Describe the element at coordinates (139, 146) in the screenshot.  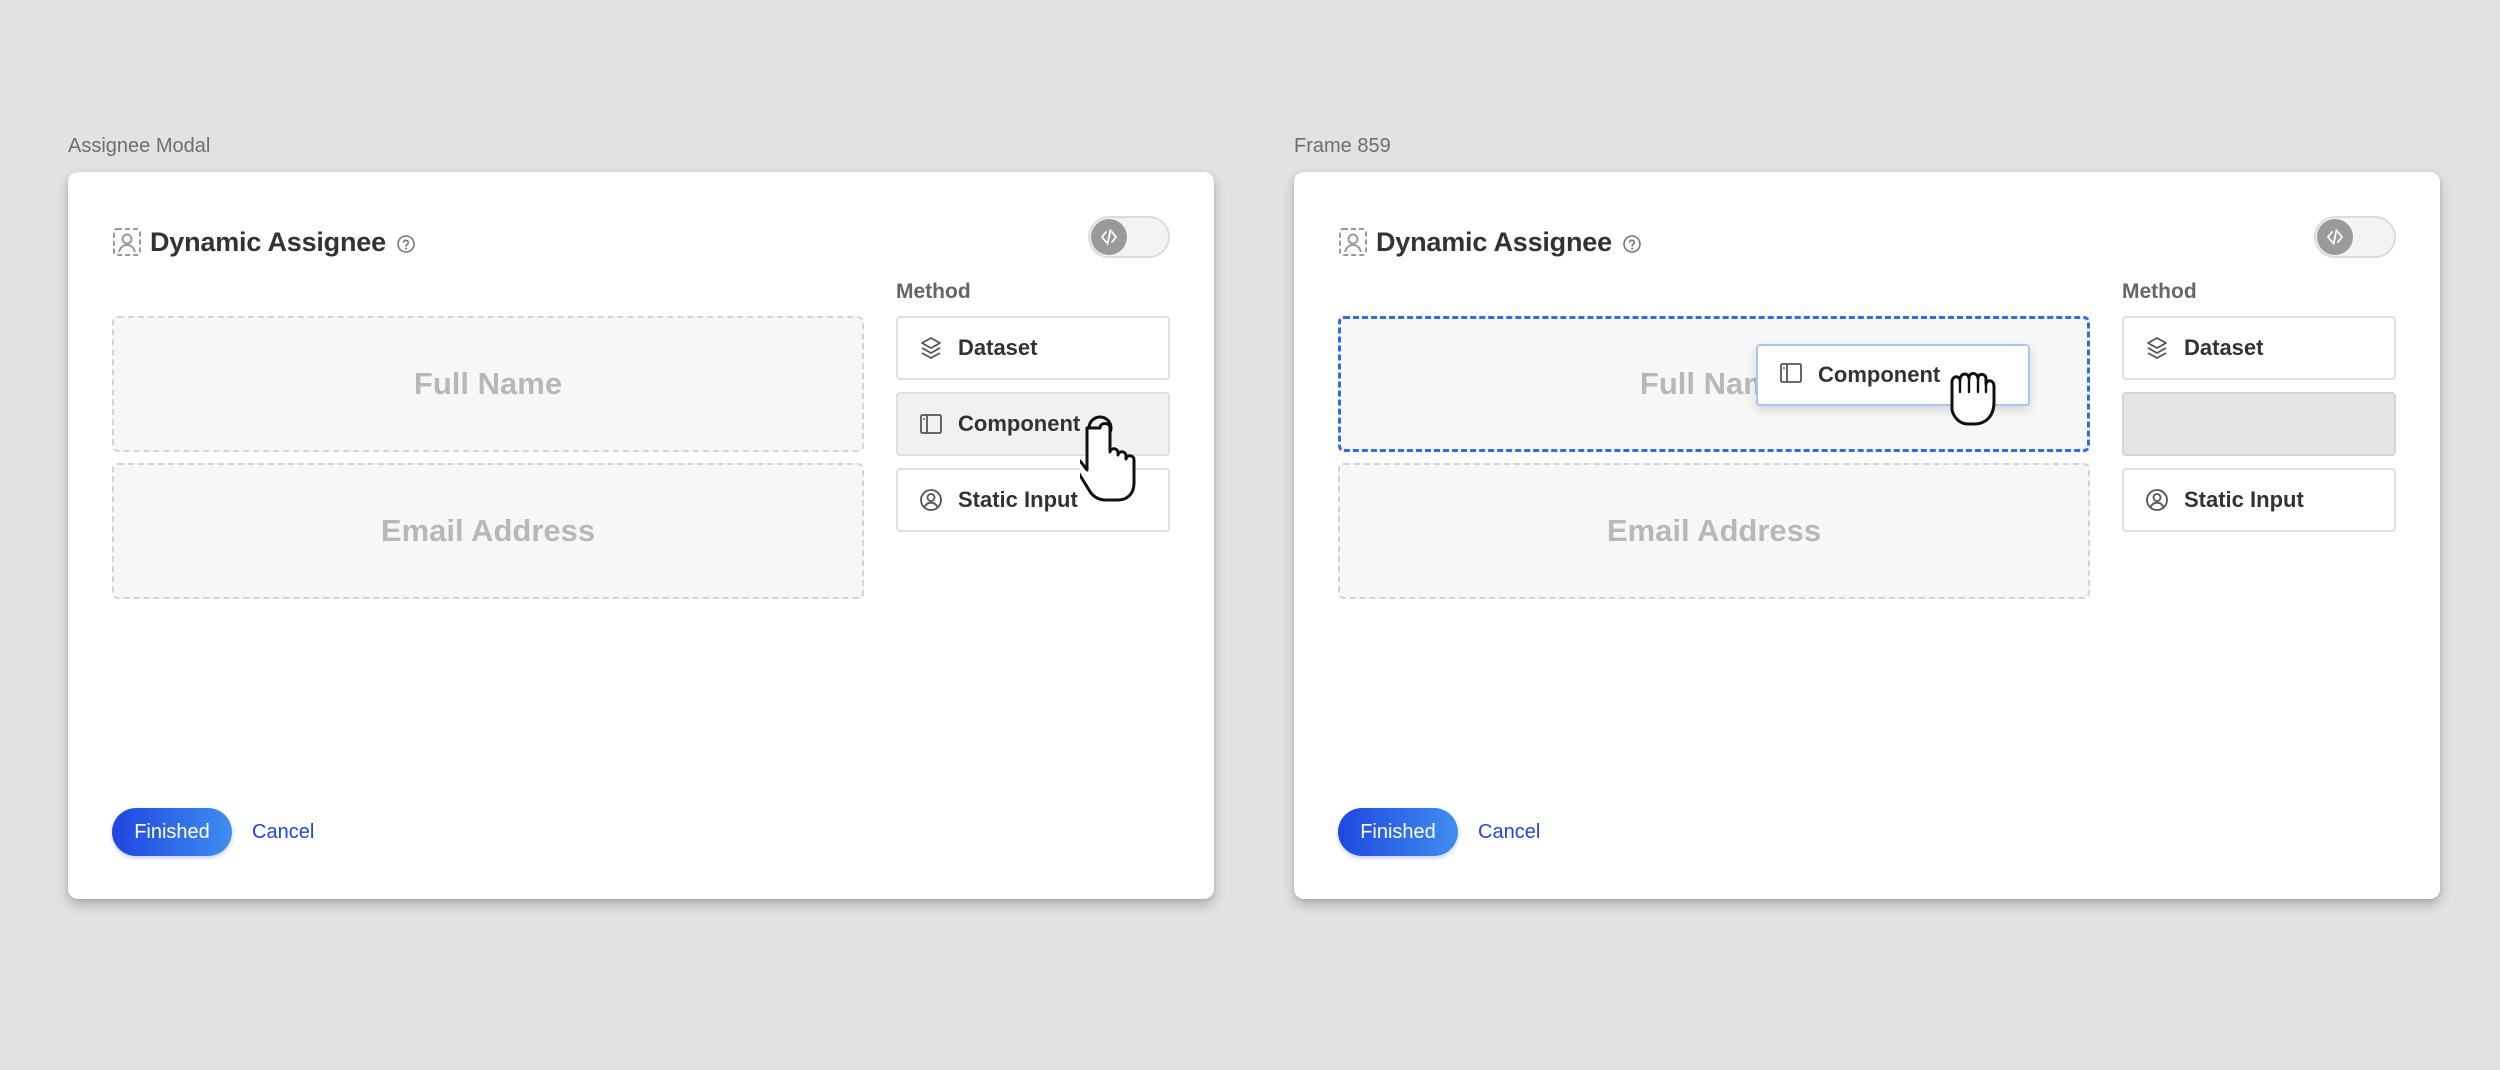
I see `frame-label: Assignee Modal` at that location.